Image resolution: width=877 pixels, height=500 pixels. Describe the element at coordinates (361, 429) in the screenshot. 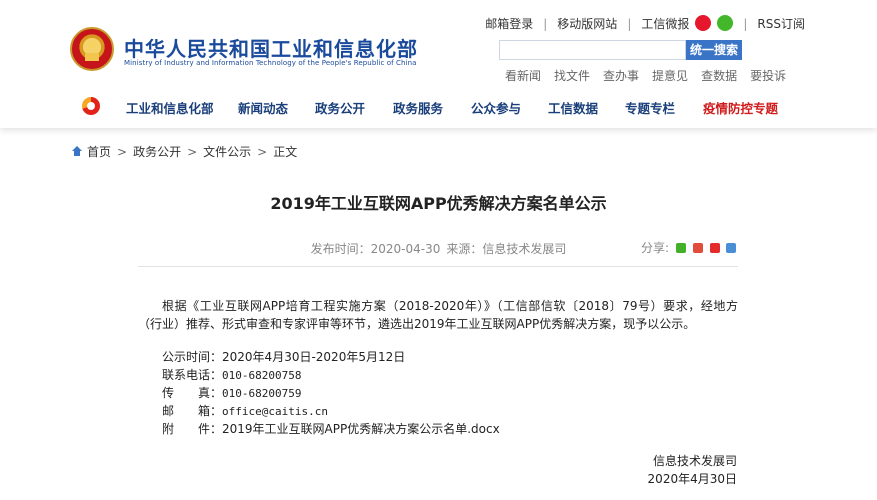

I see `attachment-link: 2019年工业互联网APP优秀解决方案公示名单.docx` at that location.